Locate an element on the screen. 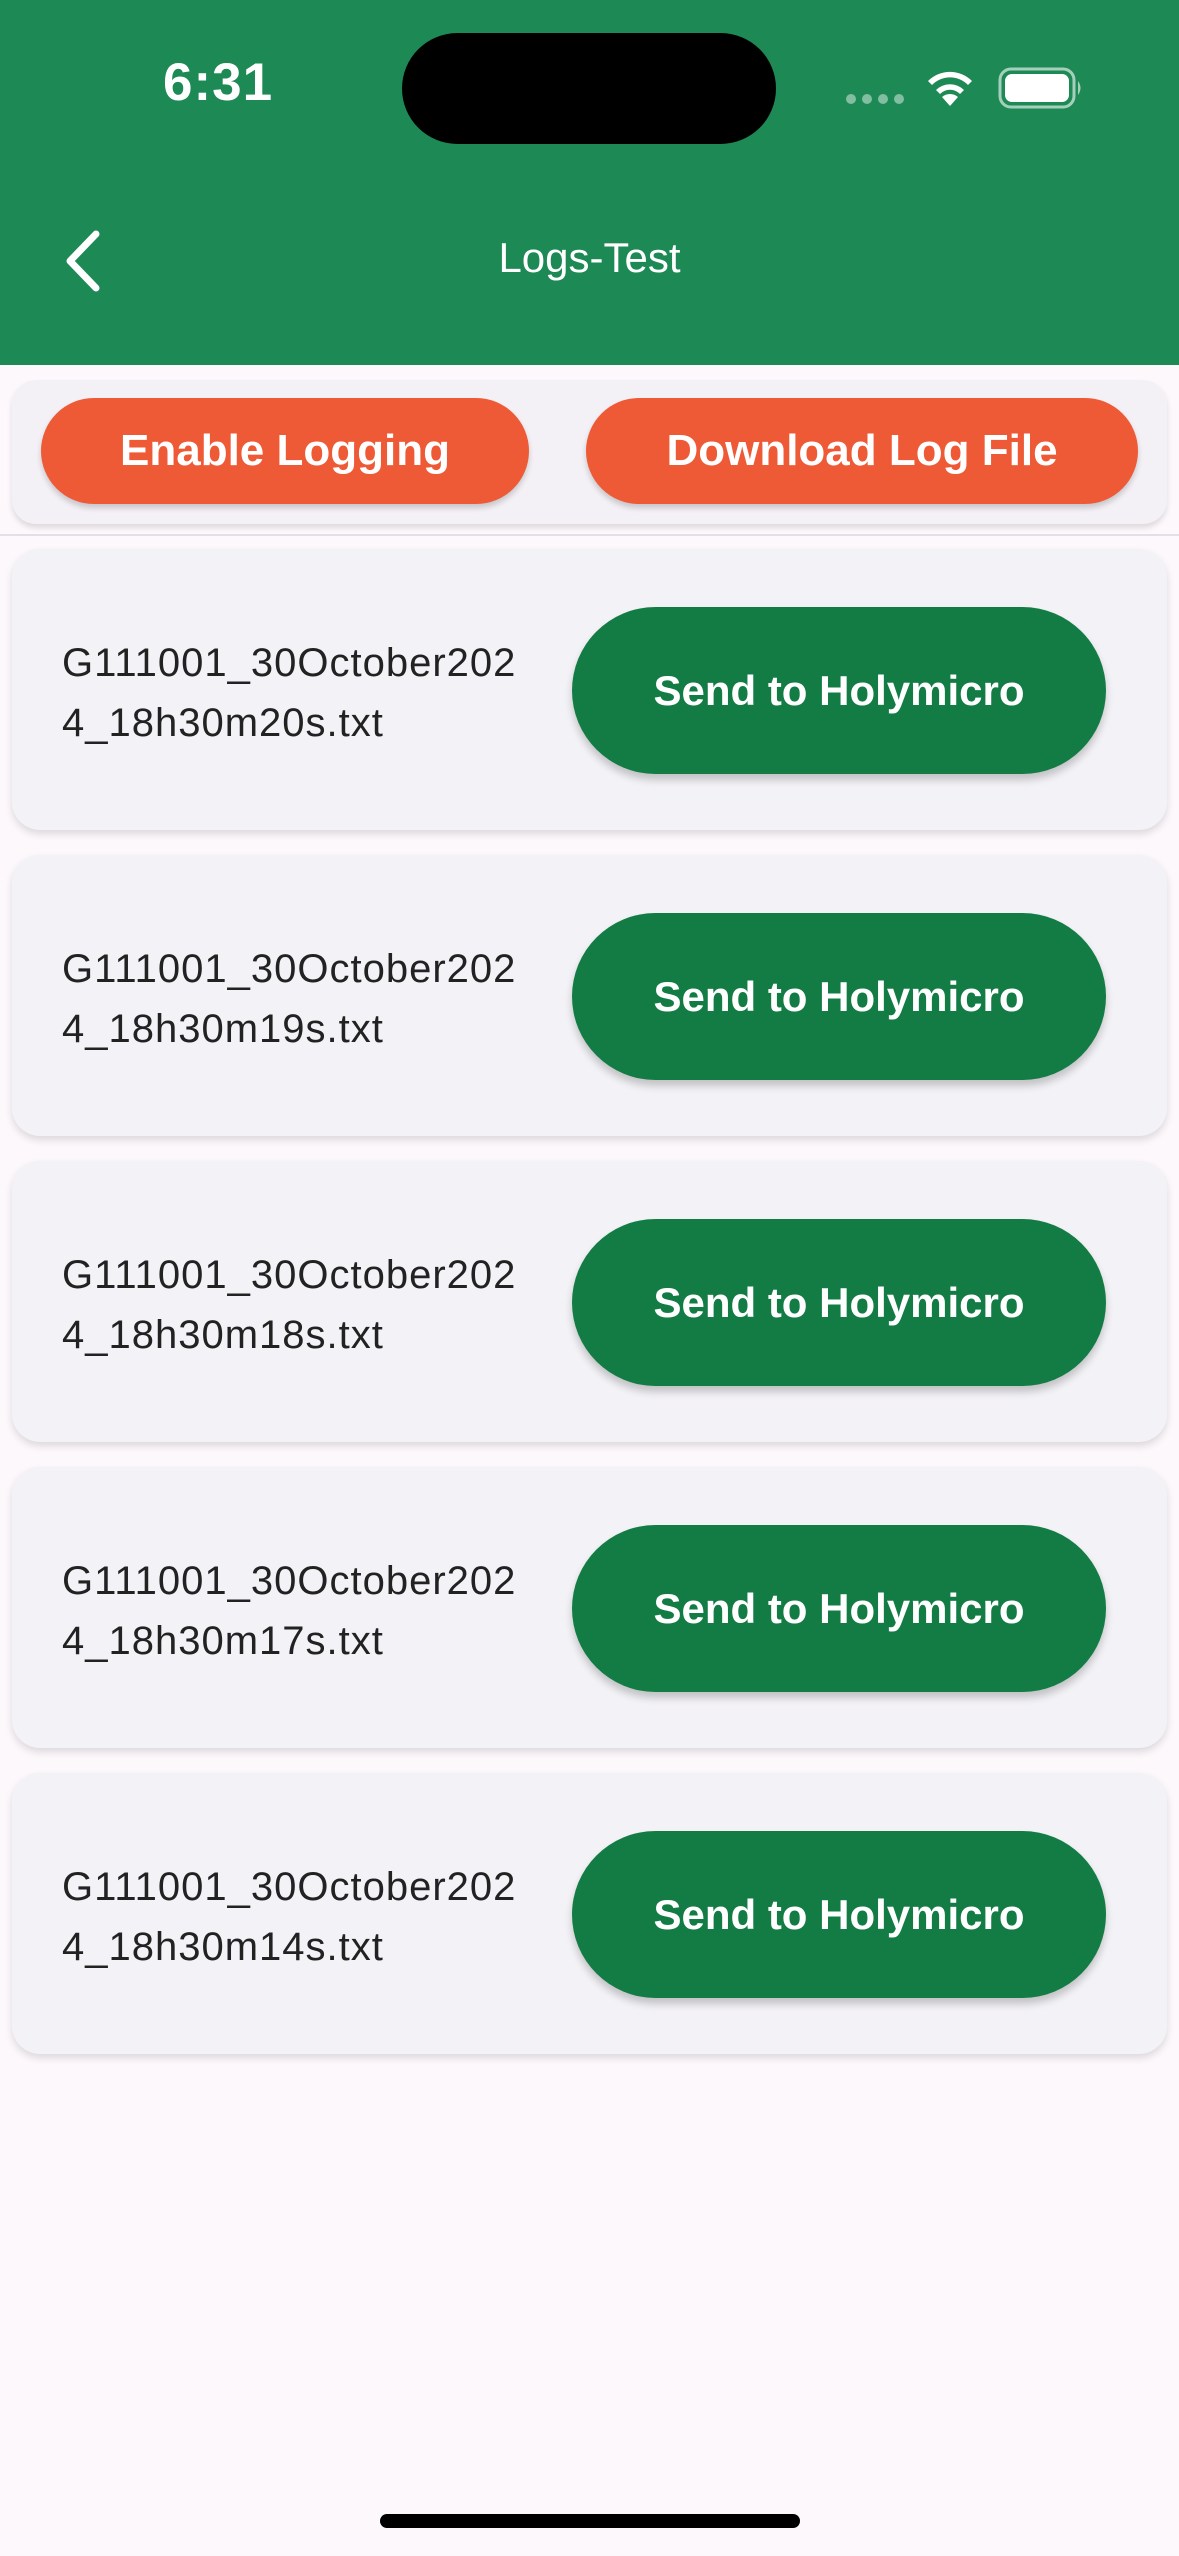 This screenshot has width=1179, height=2556. log-filename: G111001_30October2024_18h30m18s.txt is located at coordinates (289, 1305).